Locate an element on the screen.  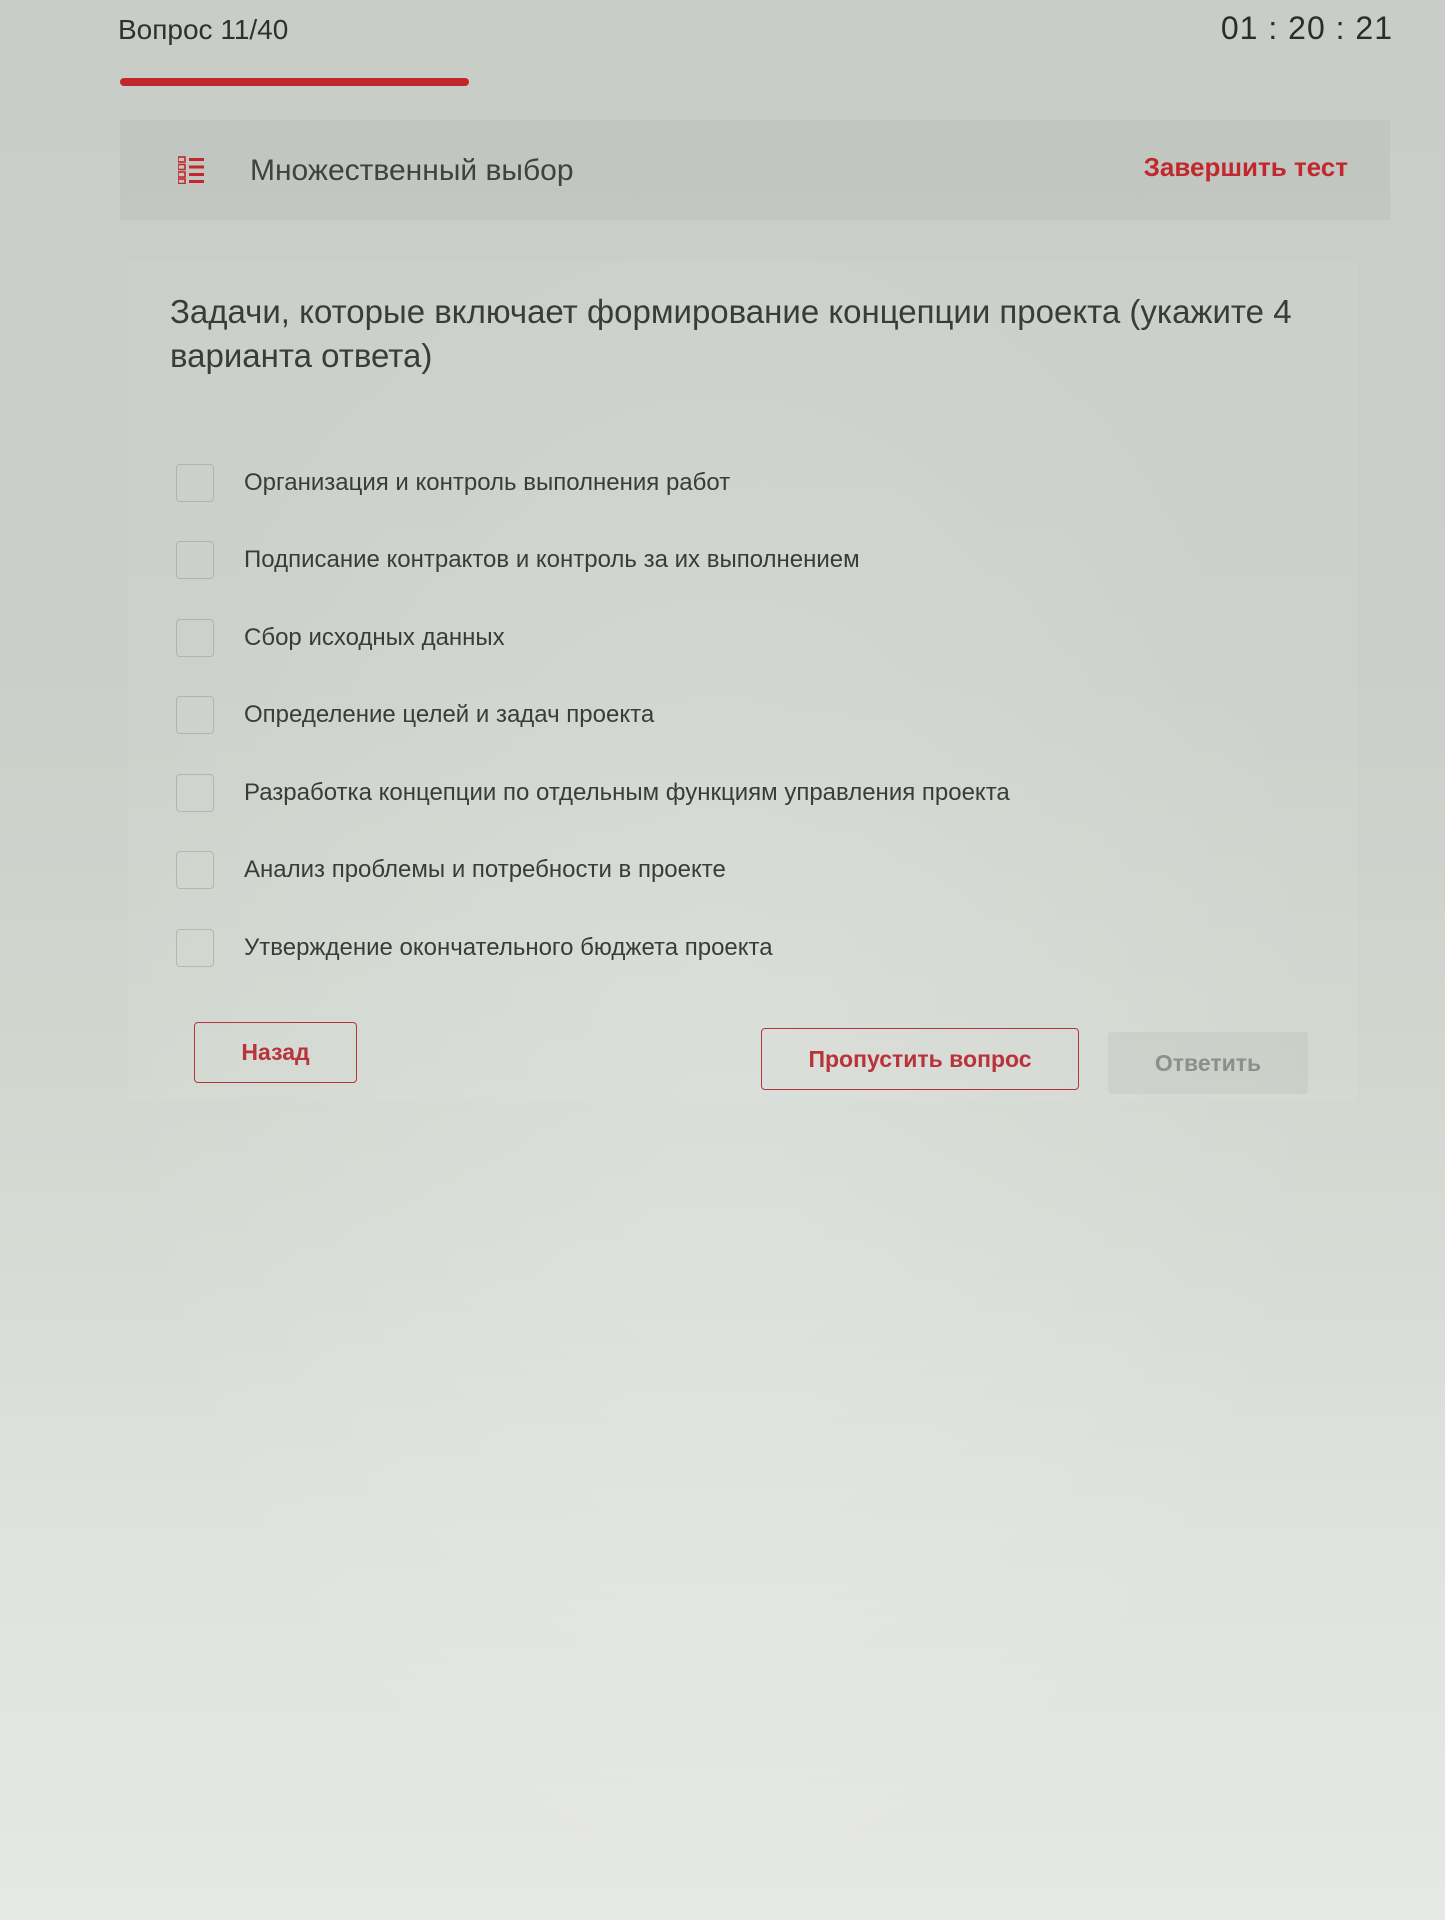
answer-option-label: Сбор исходных данных is located at coordinates (374, 637).